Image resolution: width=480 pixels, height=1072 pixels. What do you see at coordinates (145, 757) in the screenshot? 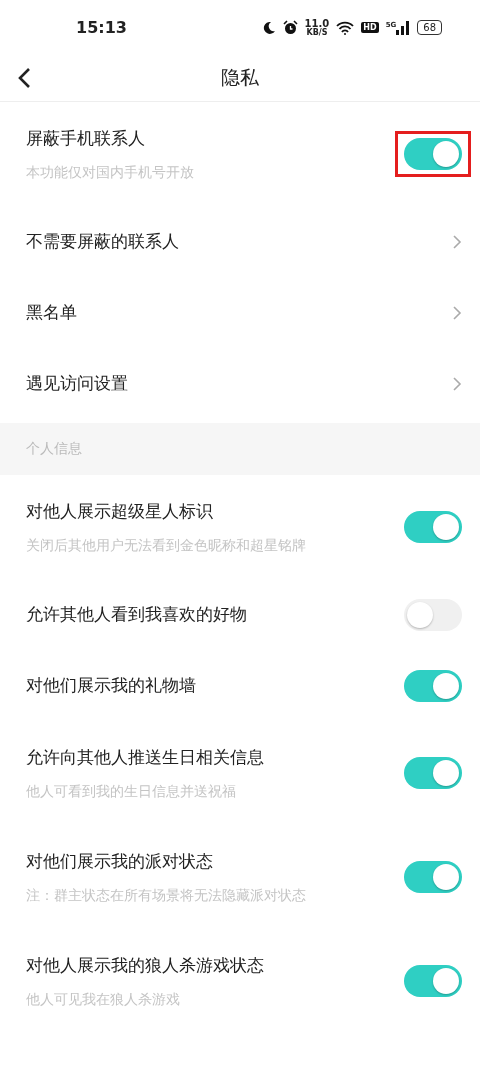
I see `setting-label: 允许向其他人推送生日相关信息` at bounding box center [145, 757].